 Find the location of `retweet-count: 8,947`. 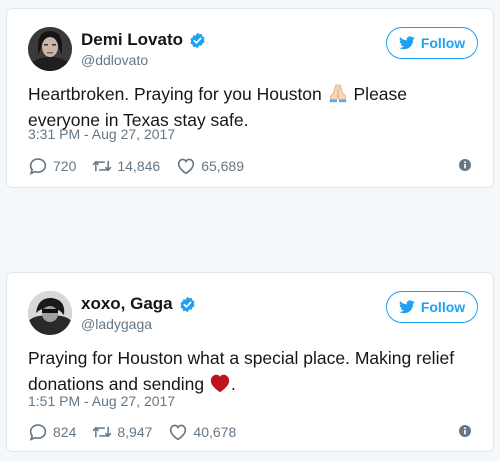

retweet-count: 8,947 is located at coordinates (135, 432).